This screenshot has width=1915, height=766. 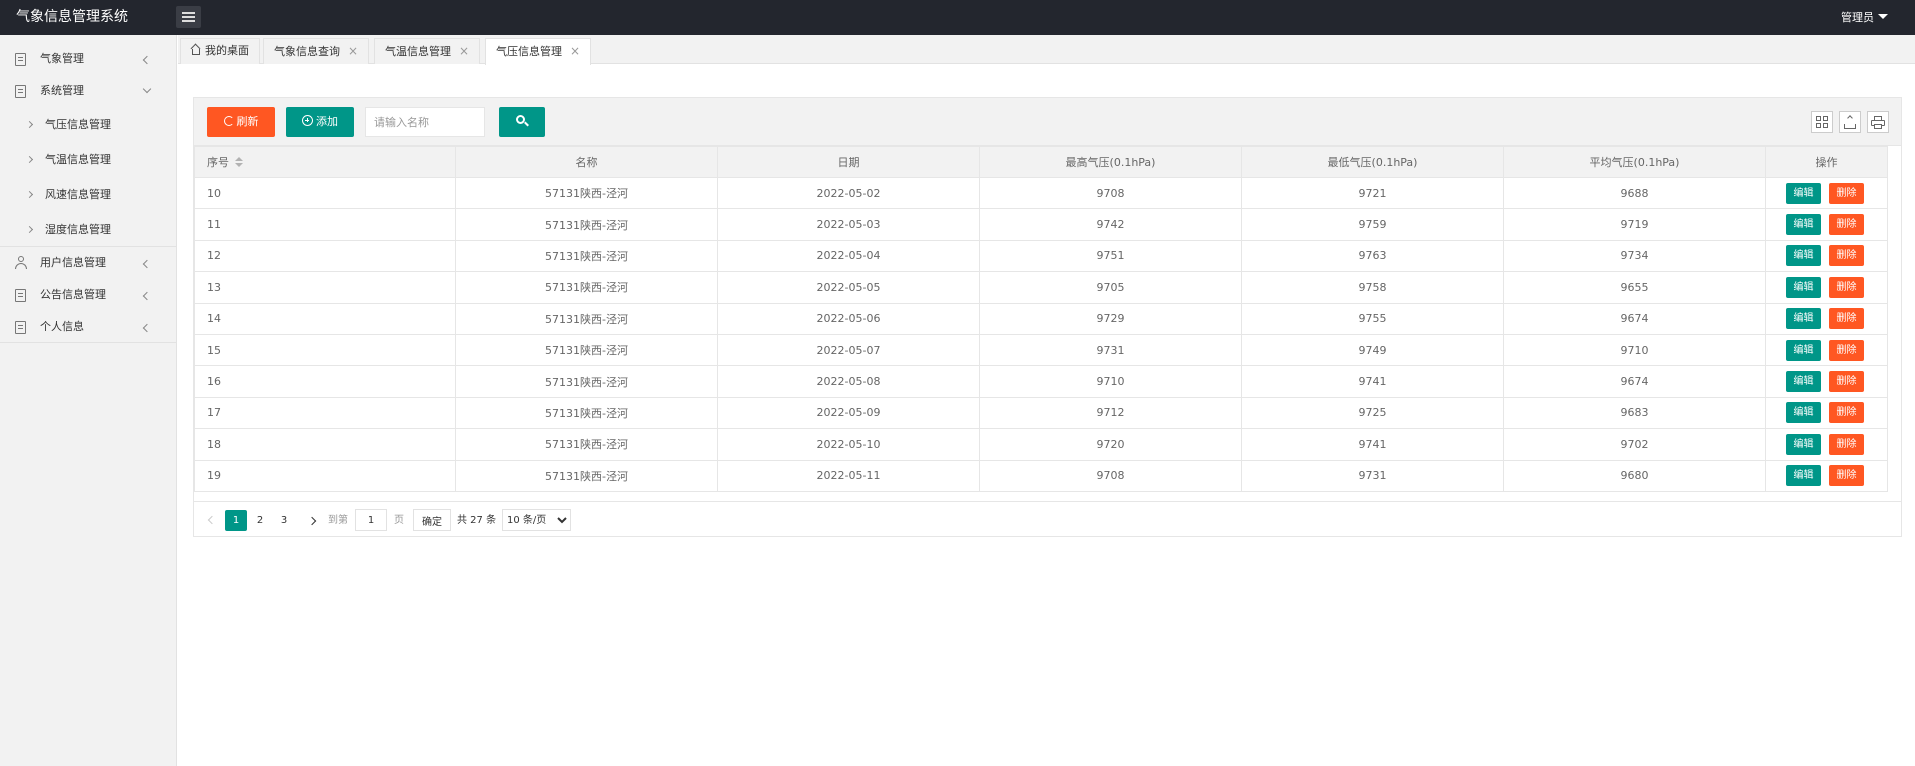 What do you see at coordinates (538, 51) in the screenshot?
I see `tab-pressure: 气压信息管理 ×` at bounding box center [538, 51].